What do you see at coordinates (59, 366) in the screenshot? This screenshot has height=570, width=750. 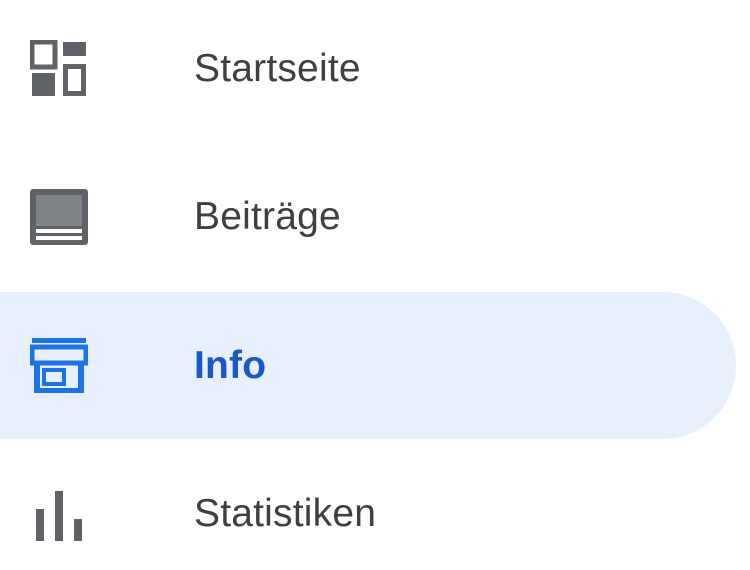 I see `storefront-icon` at bounding box center [59, 366].